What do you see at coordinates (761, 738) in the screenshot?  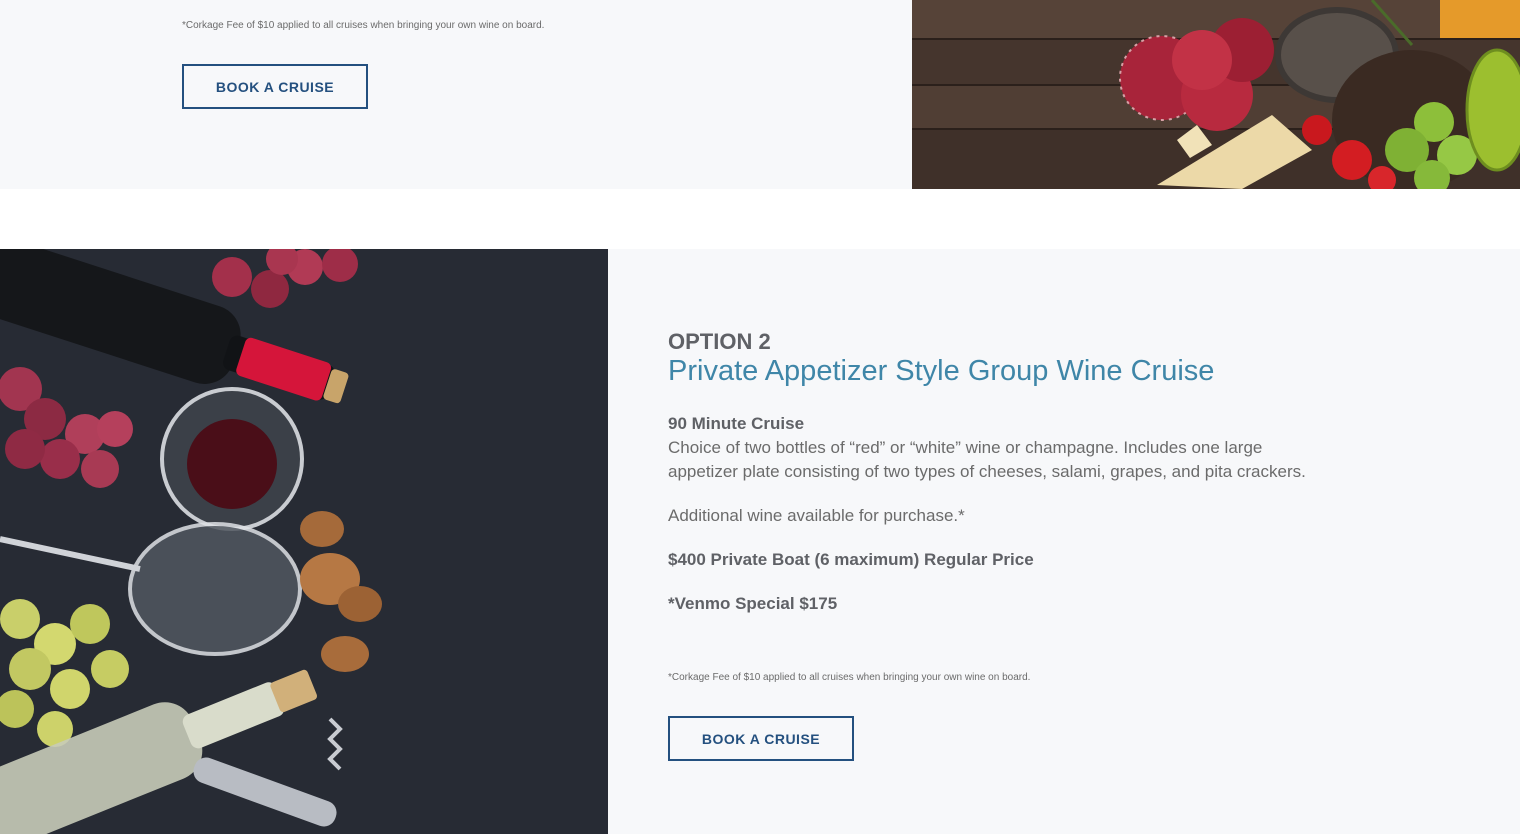 I see `option2-book-cruise-button: BOOK A CRUISE` at bounding box center [761, 738].